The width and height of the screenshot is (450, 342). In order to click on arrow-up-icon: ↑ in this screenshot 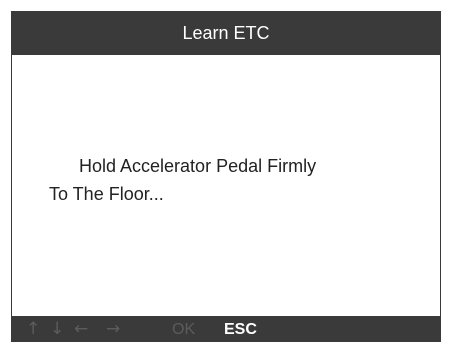, I will do `click(33, 329)`.